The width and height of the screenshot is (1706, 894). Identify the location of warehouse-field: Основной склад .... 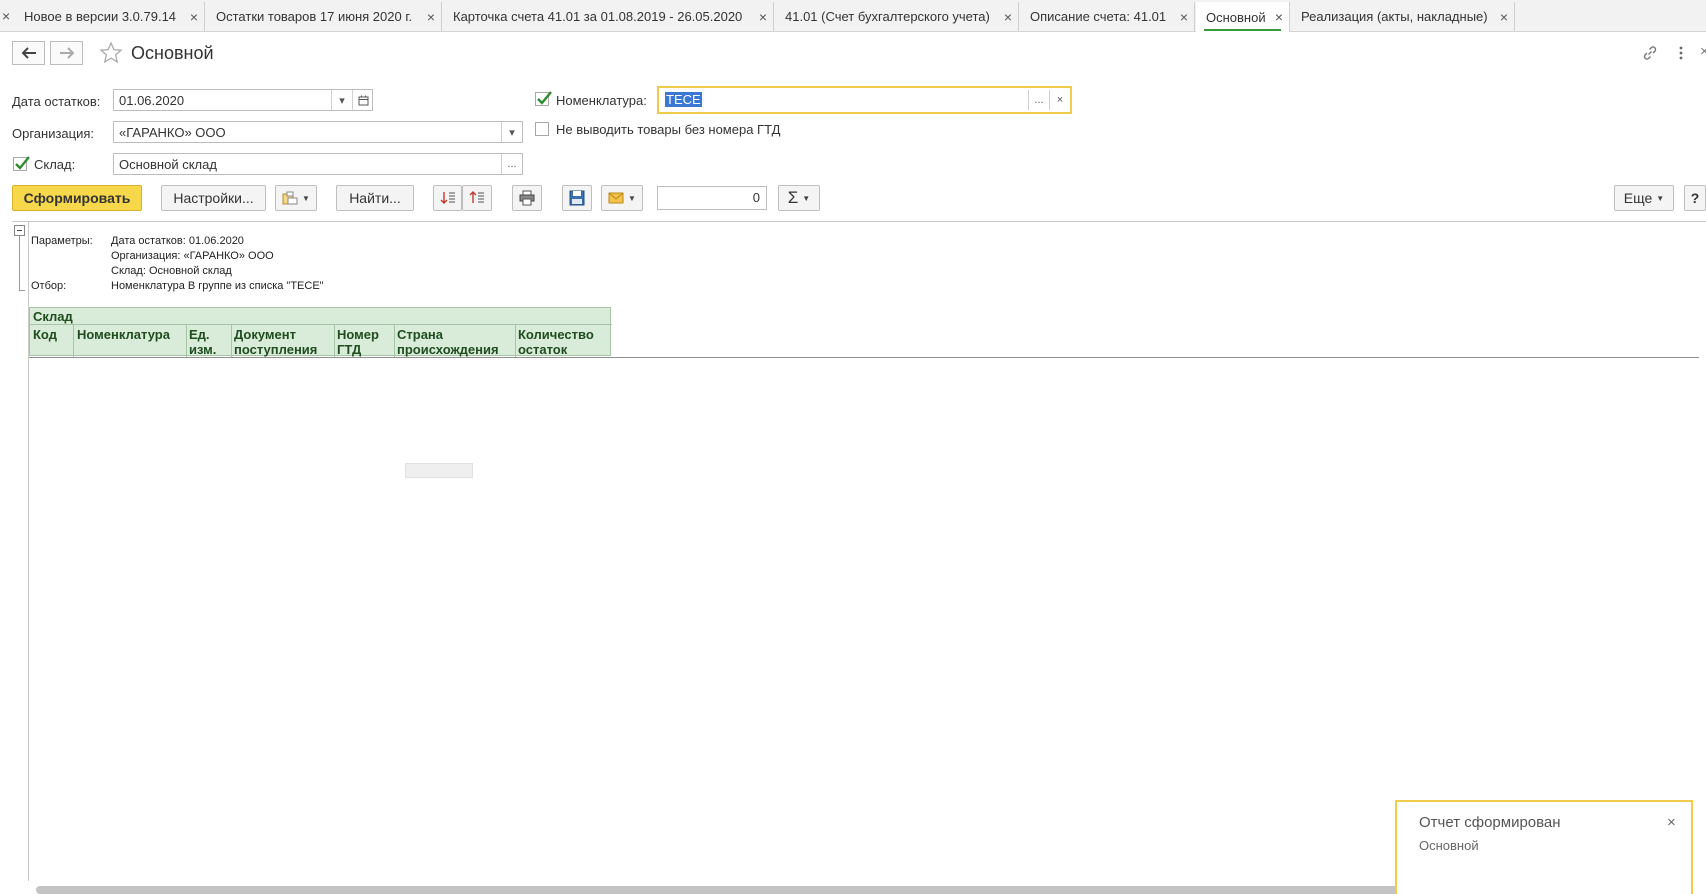
(318, 164).